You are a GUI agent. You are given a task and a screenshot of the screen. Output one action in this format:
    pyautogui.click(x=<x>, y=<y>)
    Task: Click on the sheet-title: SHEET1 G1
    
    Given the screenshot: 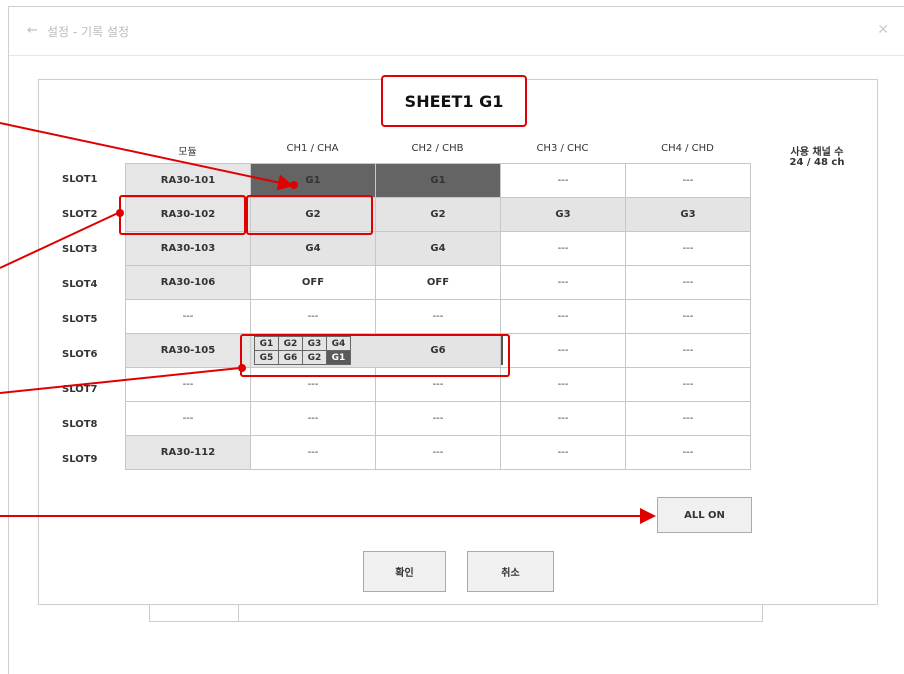 What is the action you would take?
    pyautogui.click(x=454, y=101)
    